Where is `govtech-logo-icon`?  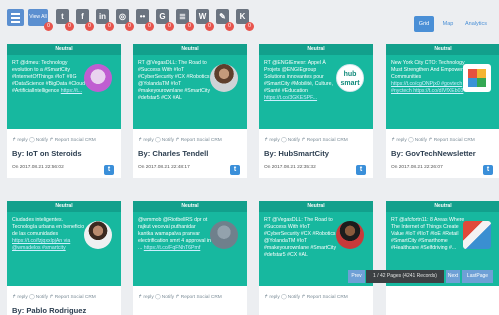
govtech-logo-icon is located at coordinates (477, 78).